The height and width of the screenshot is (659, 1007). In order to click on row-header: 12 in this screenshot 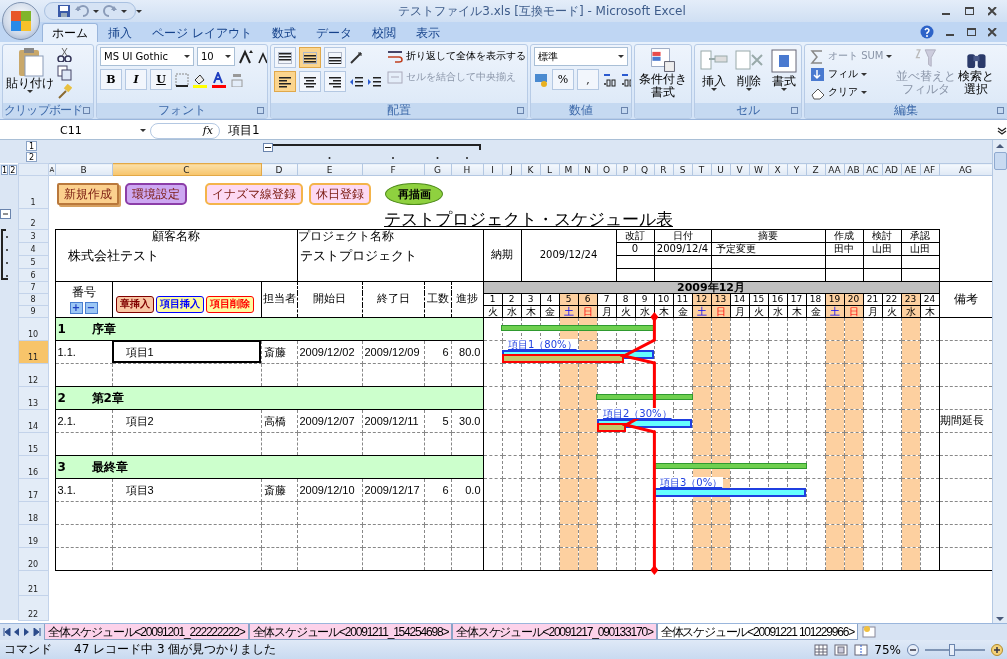, I will do `click(33, 374)`.